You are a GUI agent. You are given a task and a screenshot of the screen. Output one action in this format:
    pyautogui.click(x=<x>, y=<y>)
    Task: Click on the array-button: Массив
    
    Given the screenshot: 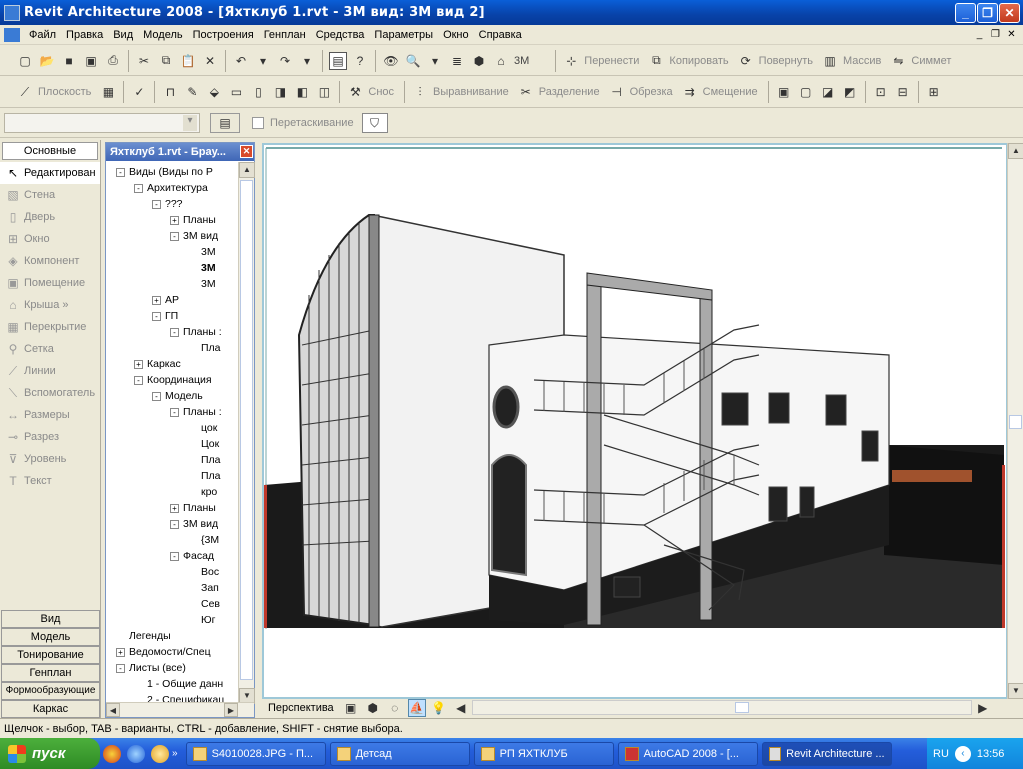 What is the action you would take?
    pyautogui.click(x=862, y=61)
    